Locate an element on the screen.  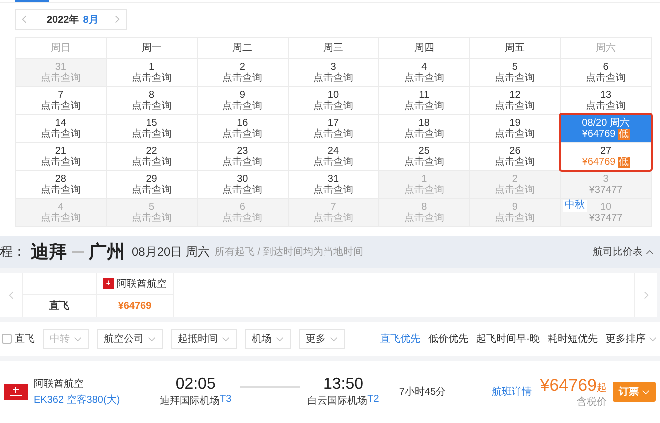
calendar-day: 23 点击查询 is located at coordinates (243, 156).